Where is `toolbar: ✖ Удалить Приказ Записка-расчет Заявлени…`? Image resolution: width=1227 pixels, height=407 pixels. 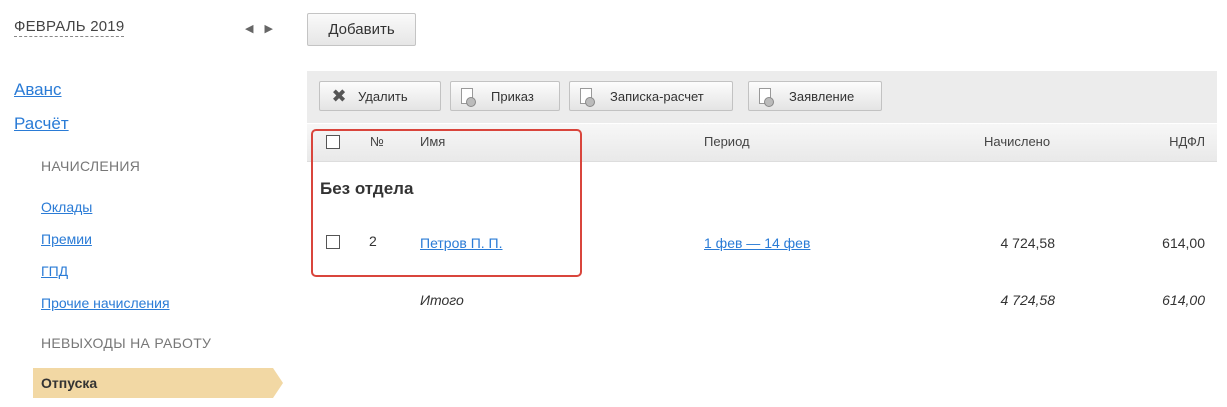 toolbar: ✖ Удалить Приказ Записка-расчет Заявлени… is located at coordinates (762, 97).